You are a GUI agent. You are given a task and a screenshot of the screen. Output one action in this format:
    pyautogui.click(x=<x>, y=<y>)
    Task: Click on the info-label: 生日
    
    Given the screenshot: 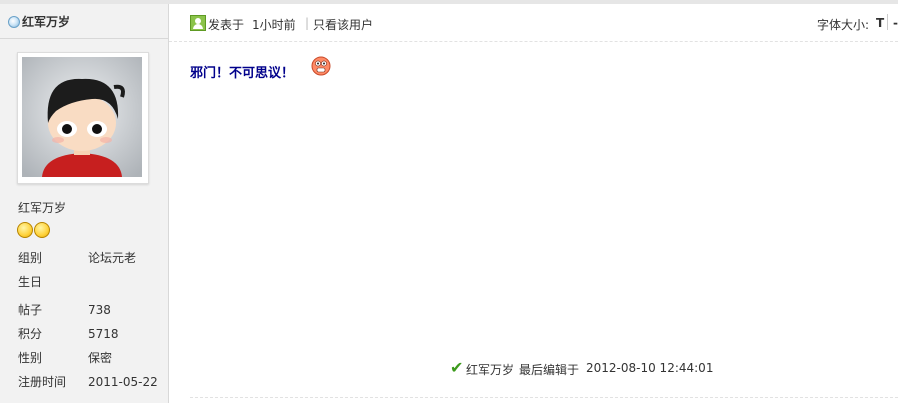 What is the action you would take?
    pyautogui.click(x=30, y=282)
    